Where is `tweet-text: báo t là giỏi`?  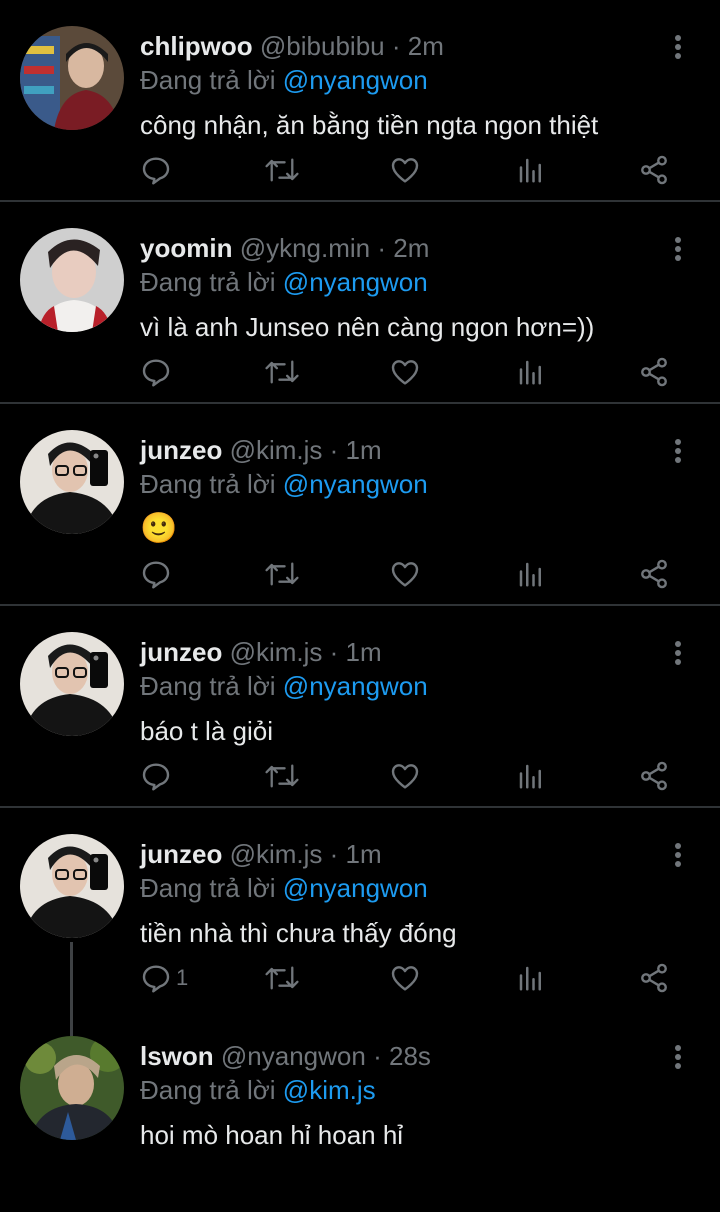 tweet-text: báo t là giỏi is located at coordinates (206, 731).